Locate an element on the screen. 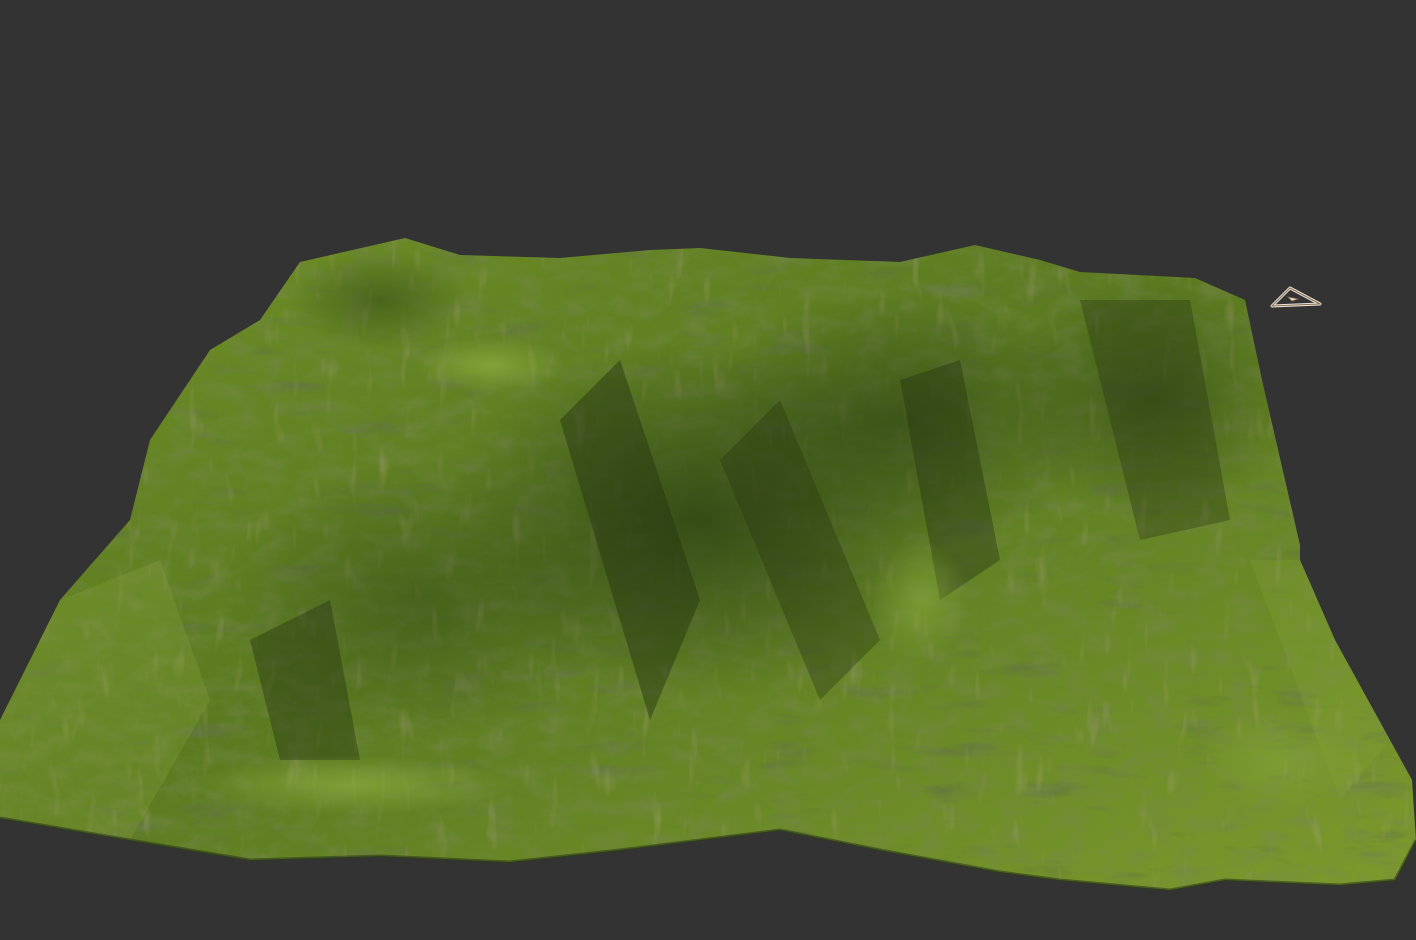 Image resolution: width=1416 pixels, height=940 pixels. camera-frustum-icon is located at coordinates (1296, 297).